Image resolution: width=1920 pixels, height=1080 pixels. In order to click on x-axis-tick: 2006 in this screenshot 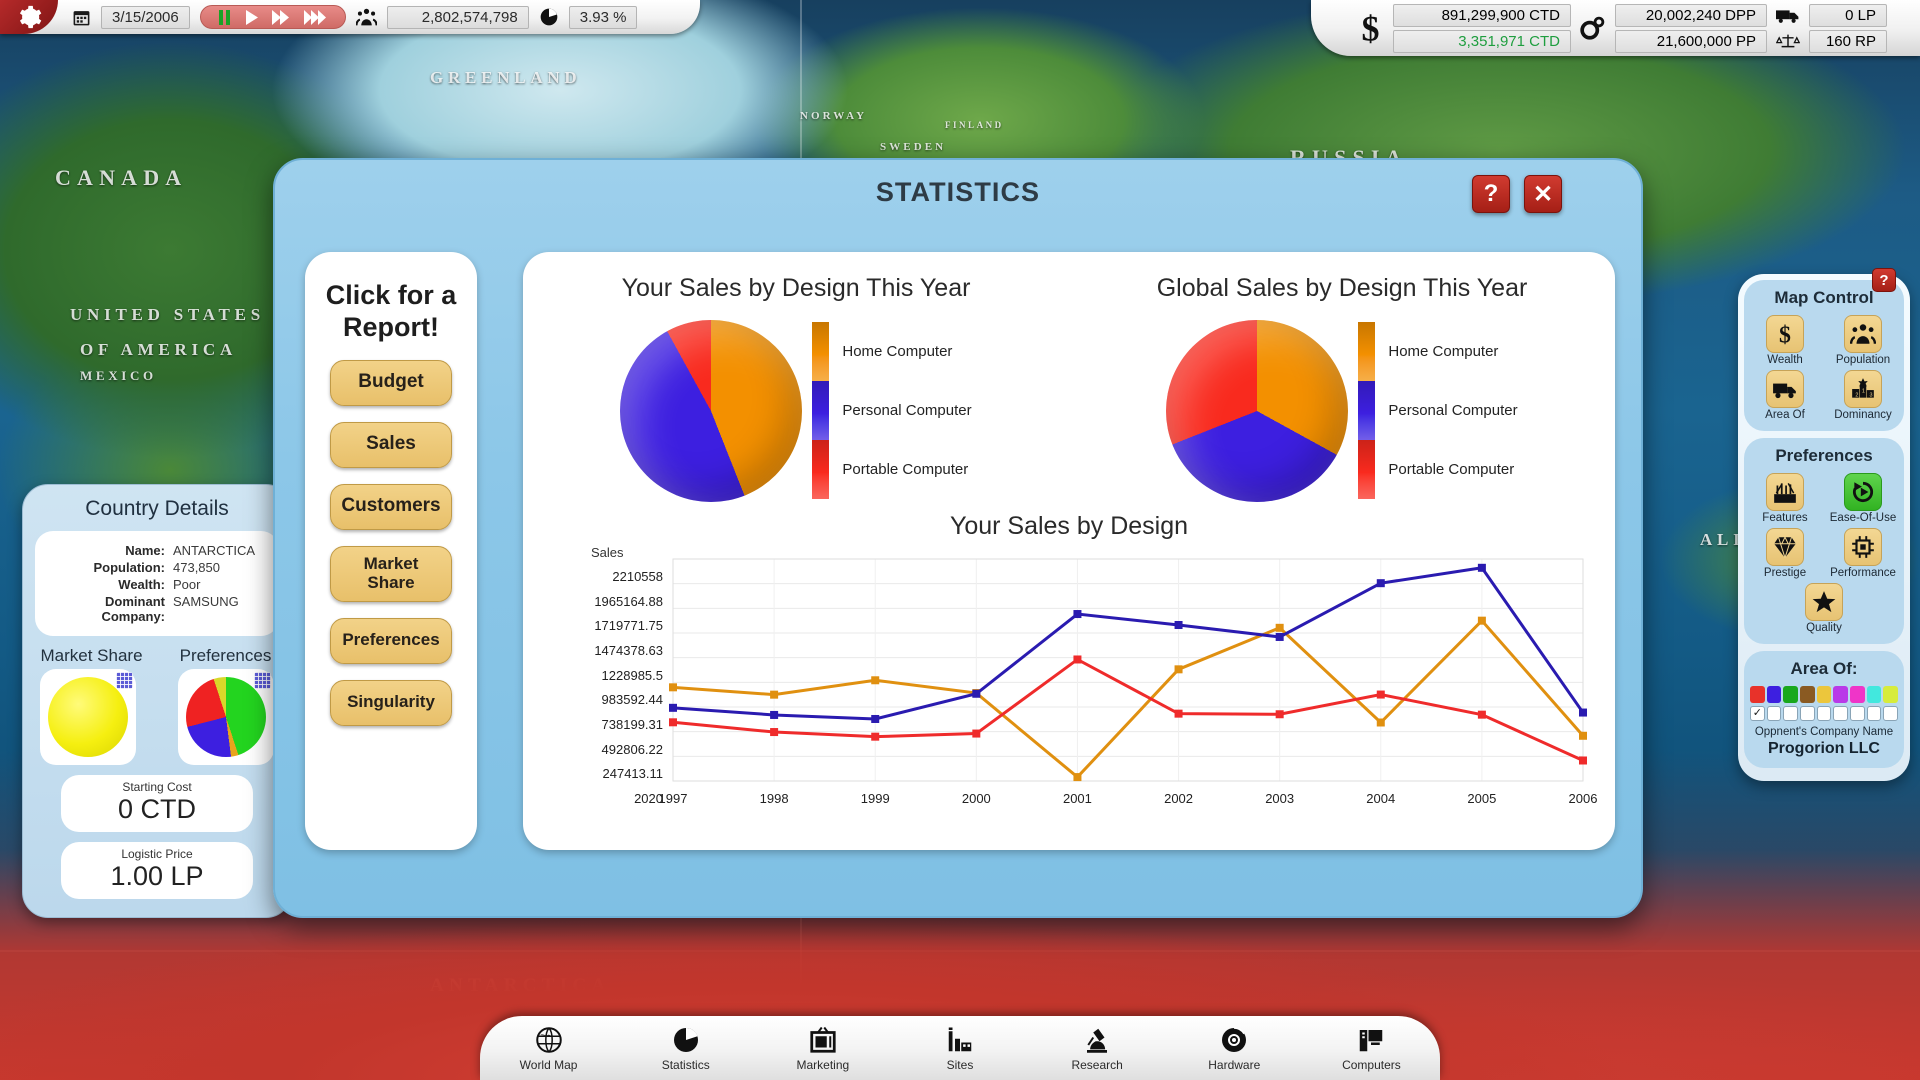, I will do `click(1583, 798)`.